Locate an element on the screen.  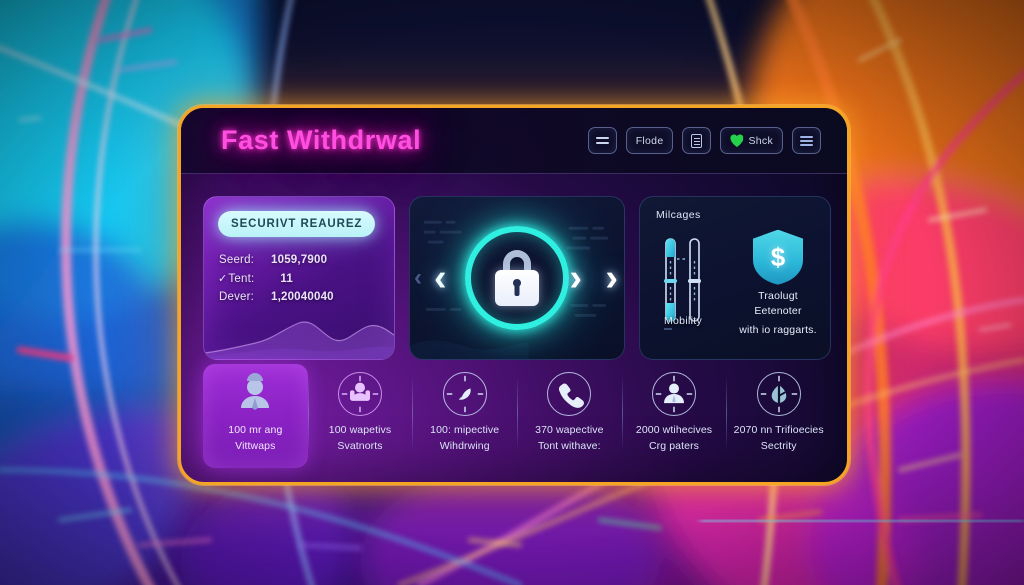
clock-target-icon is located at coordinates (778, 394).